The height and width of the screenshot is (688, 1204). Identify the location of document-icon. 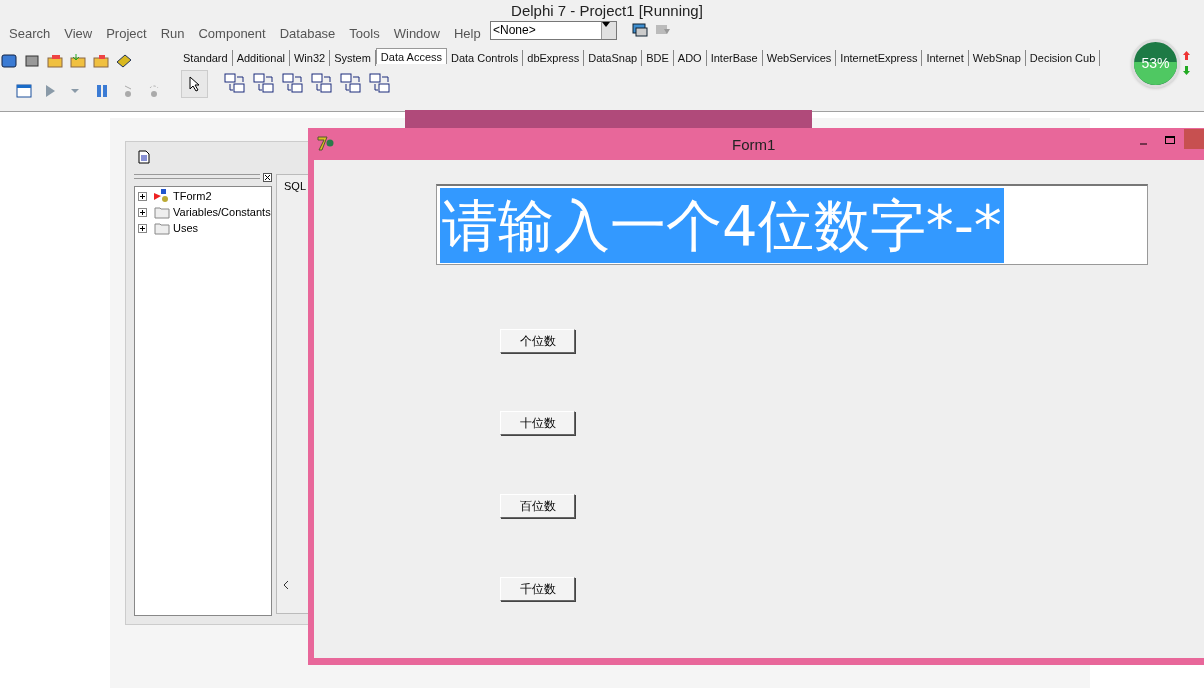
(144, 157).